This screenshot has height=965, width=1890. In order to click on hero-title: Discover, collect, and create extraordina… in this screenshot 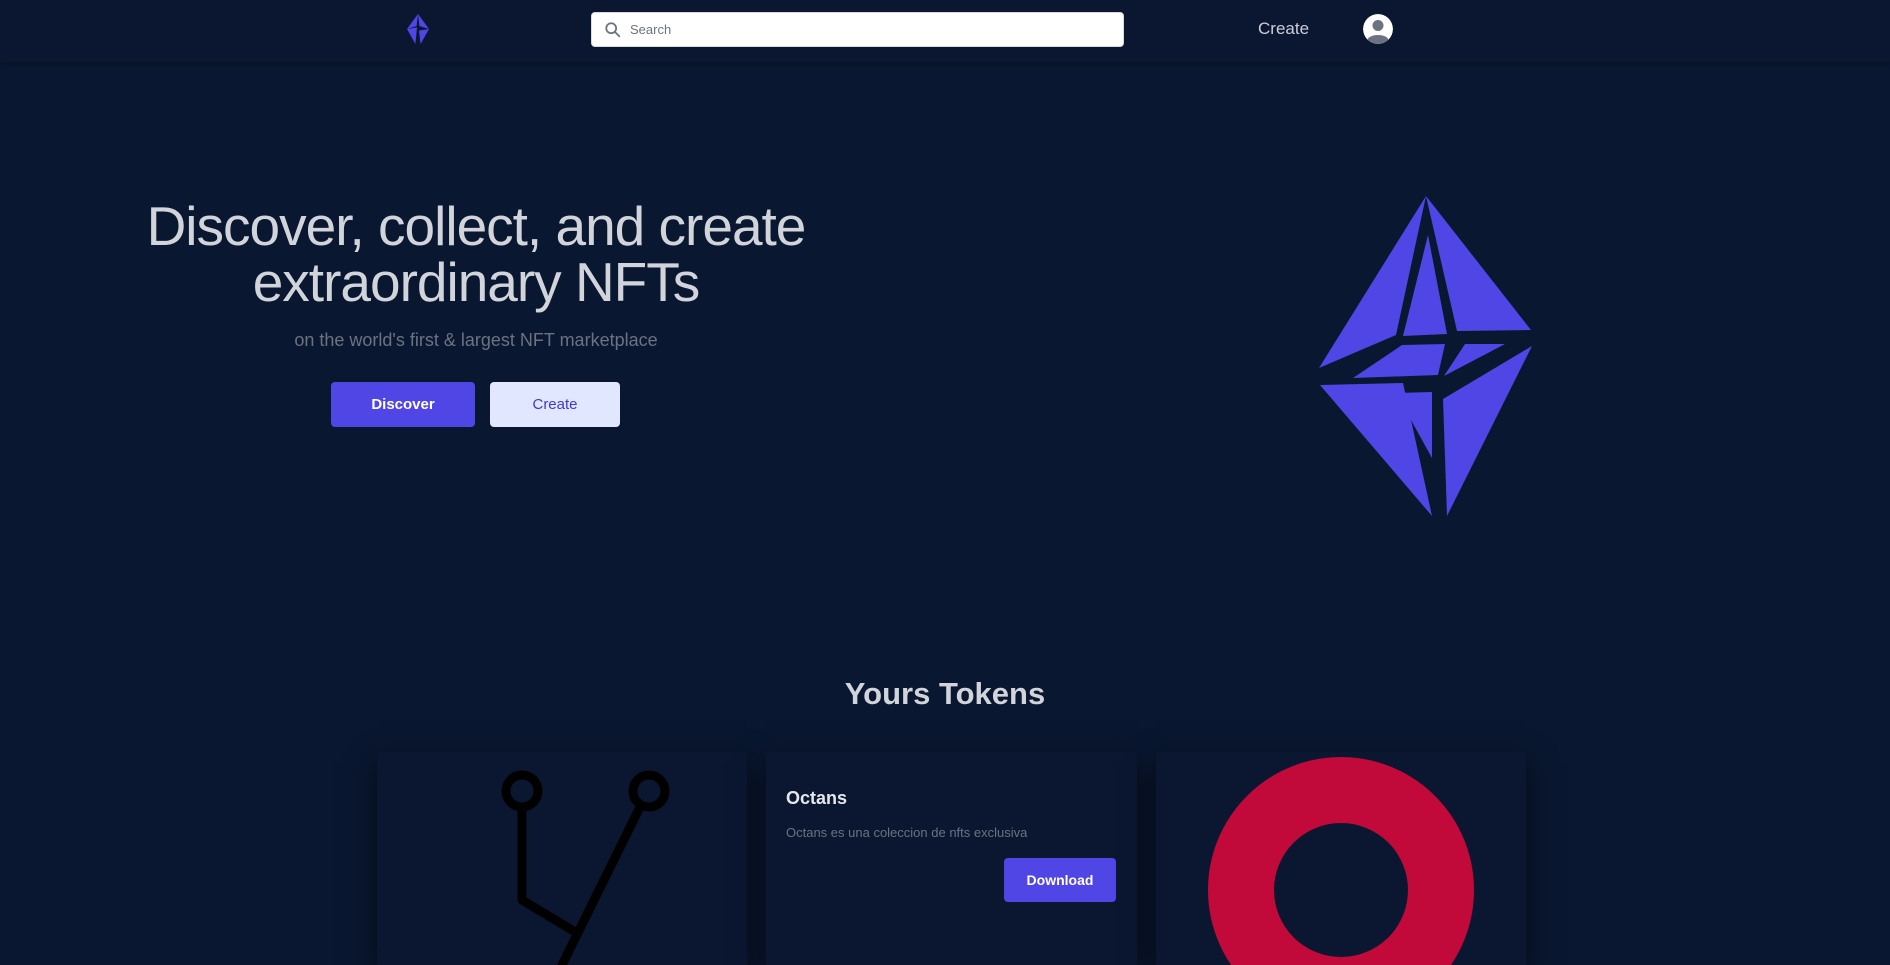, I will do `click(476, 254)`.